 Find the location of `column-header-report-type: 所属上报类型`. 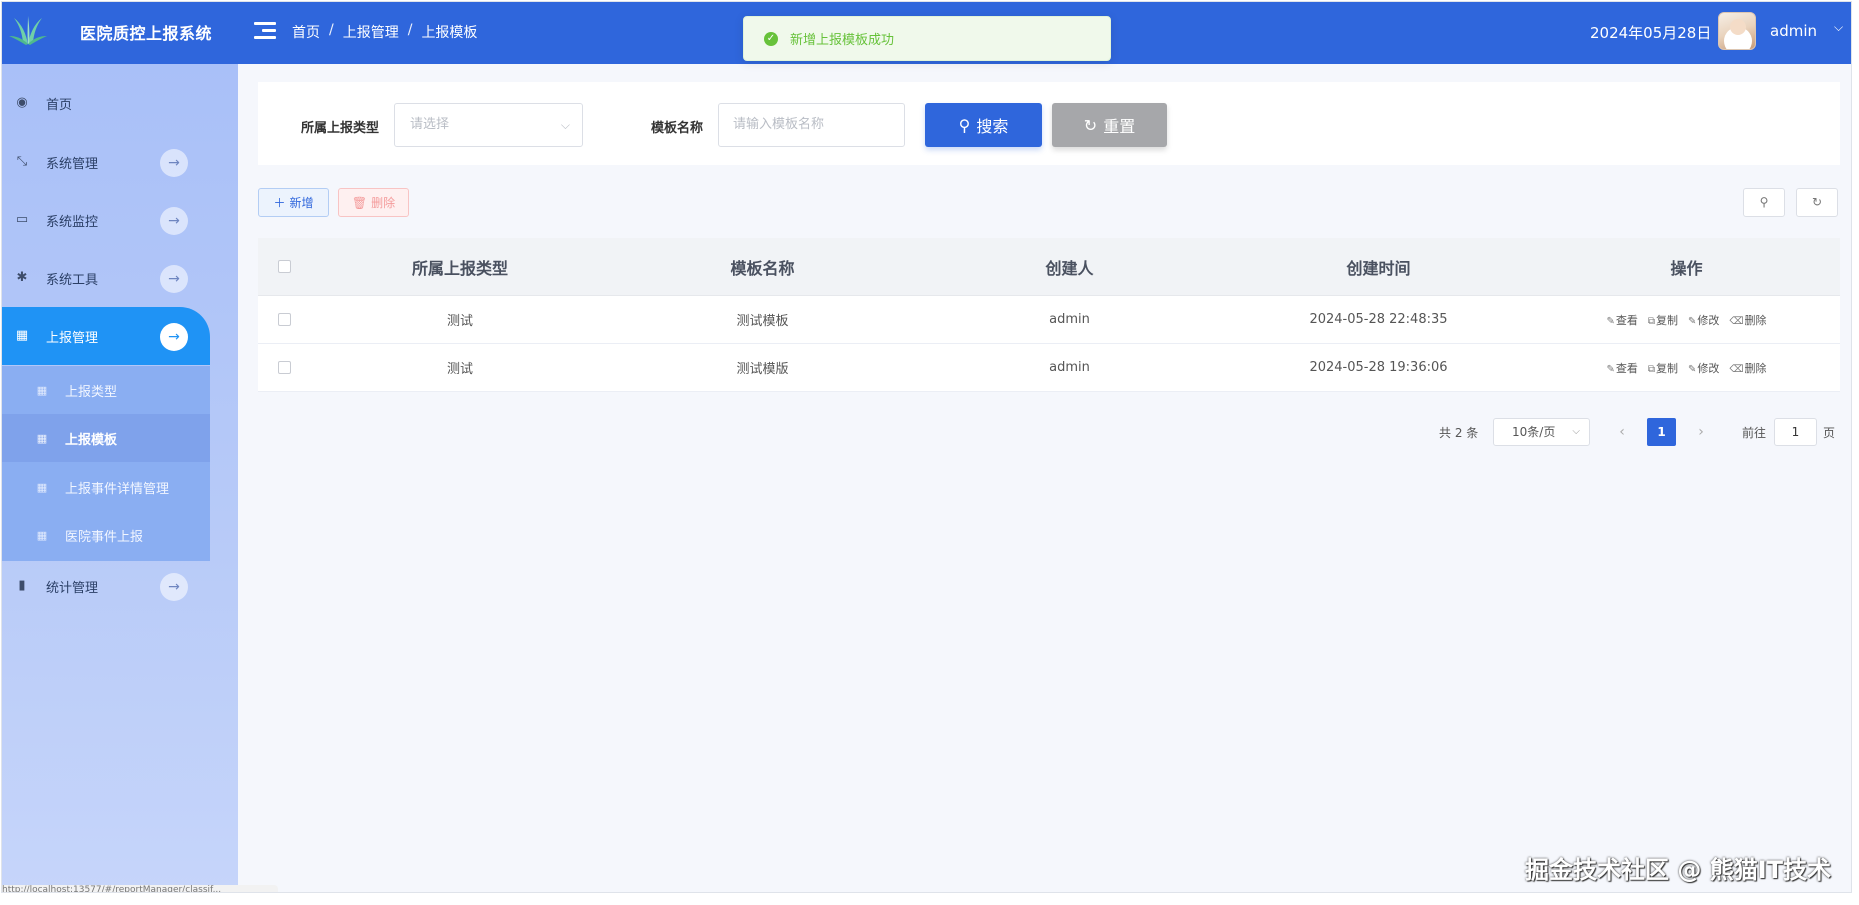

column-header-report-type: 所属上报类型 is located at coordinates (460, 267).